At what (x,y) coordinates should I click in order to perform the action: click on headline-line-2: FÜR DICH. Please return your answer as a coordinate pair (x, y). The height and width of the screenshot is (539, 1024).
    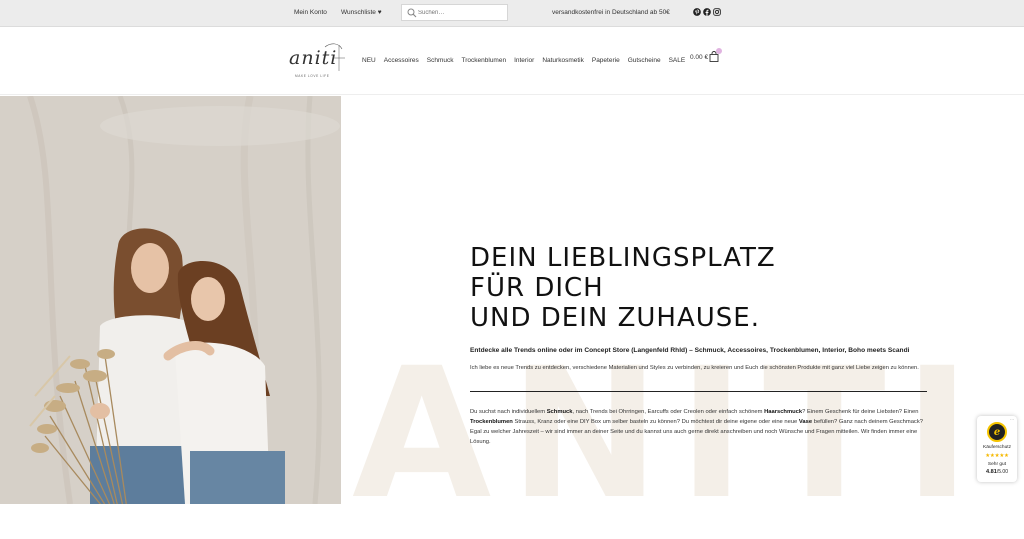
    Looking at the image, I should click on (537, 288).